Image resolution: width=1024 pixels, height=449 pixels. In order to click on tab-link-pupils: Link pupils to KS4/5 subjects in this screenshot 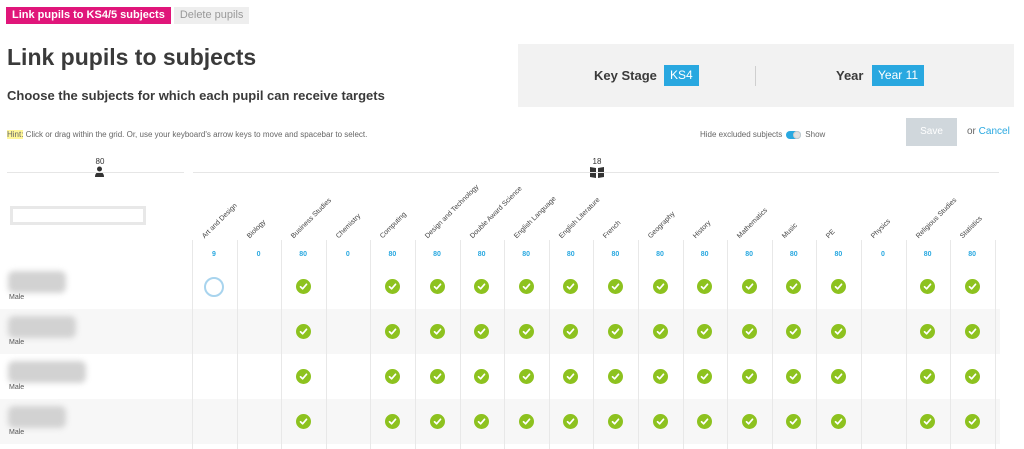, I will do `click(88, 15)`.